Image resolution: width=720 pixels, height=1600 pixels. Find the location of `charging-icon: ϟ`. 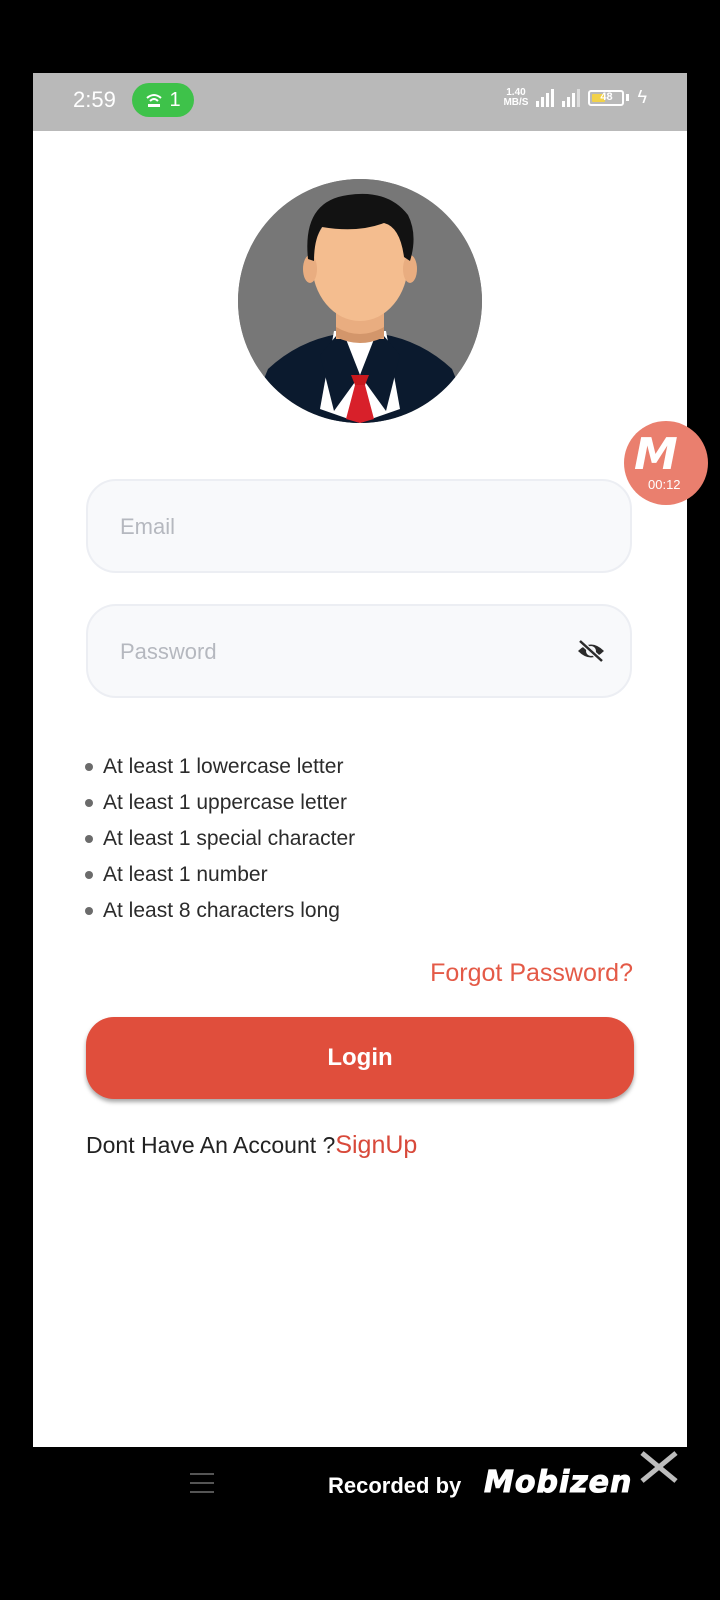

charging-icon: ϟ is located at coordinates (642, 97).